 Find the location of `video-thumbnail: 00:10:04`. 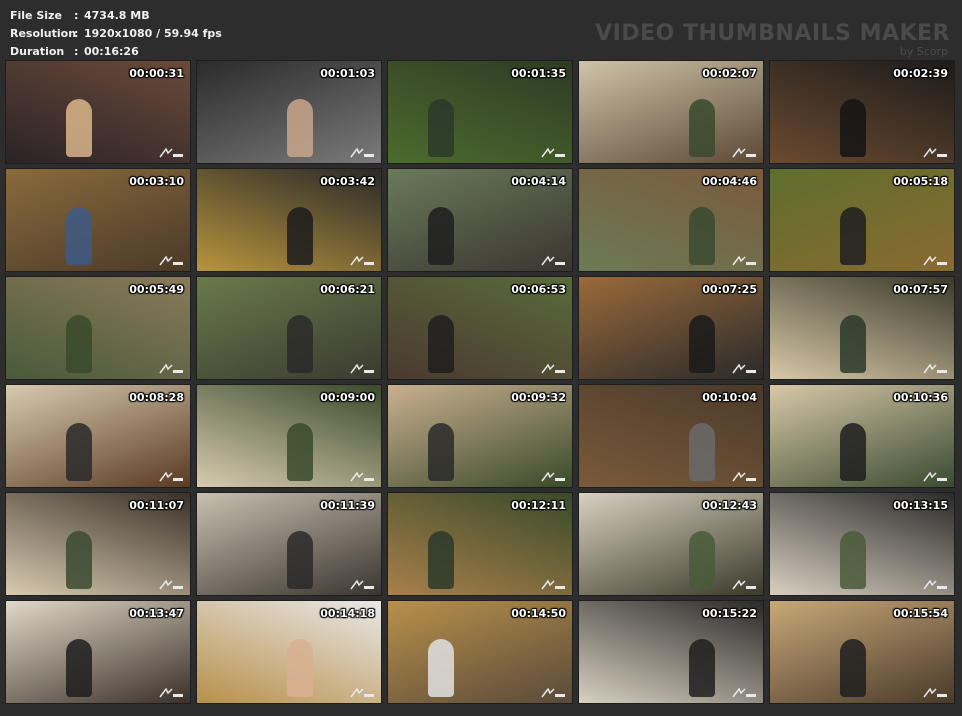

video-thumbnail: 00:10:04 is located at coordinates (671, 436).